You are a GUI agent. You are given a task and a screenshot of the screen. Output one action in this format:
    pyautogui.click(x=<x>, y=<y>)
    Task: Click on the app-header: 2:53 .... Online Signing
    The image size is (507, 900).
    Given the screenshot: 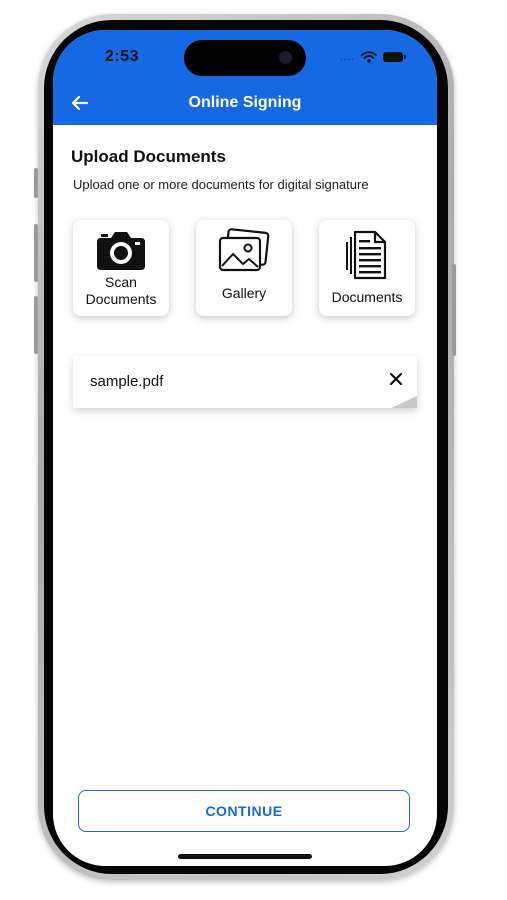 What is the action you would take?
    pyautogui.click(x=245, y=77)
    